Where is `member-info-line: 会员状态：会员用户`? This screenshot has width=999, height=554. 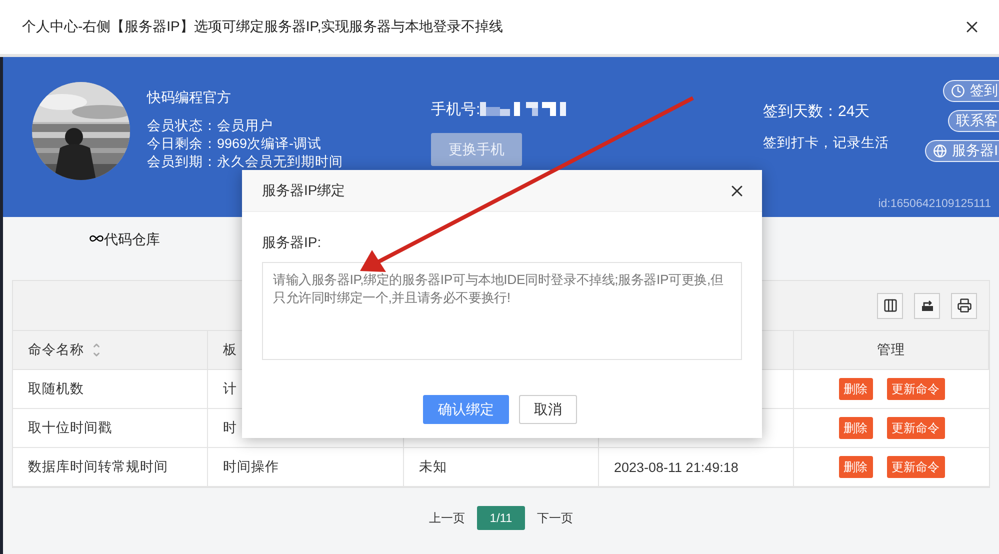 member-info-line: 会员状态：会员用户 is located at coordinates (210, 126).